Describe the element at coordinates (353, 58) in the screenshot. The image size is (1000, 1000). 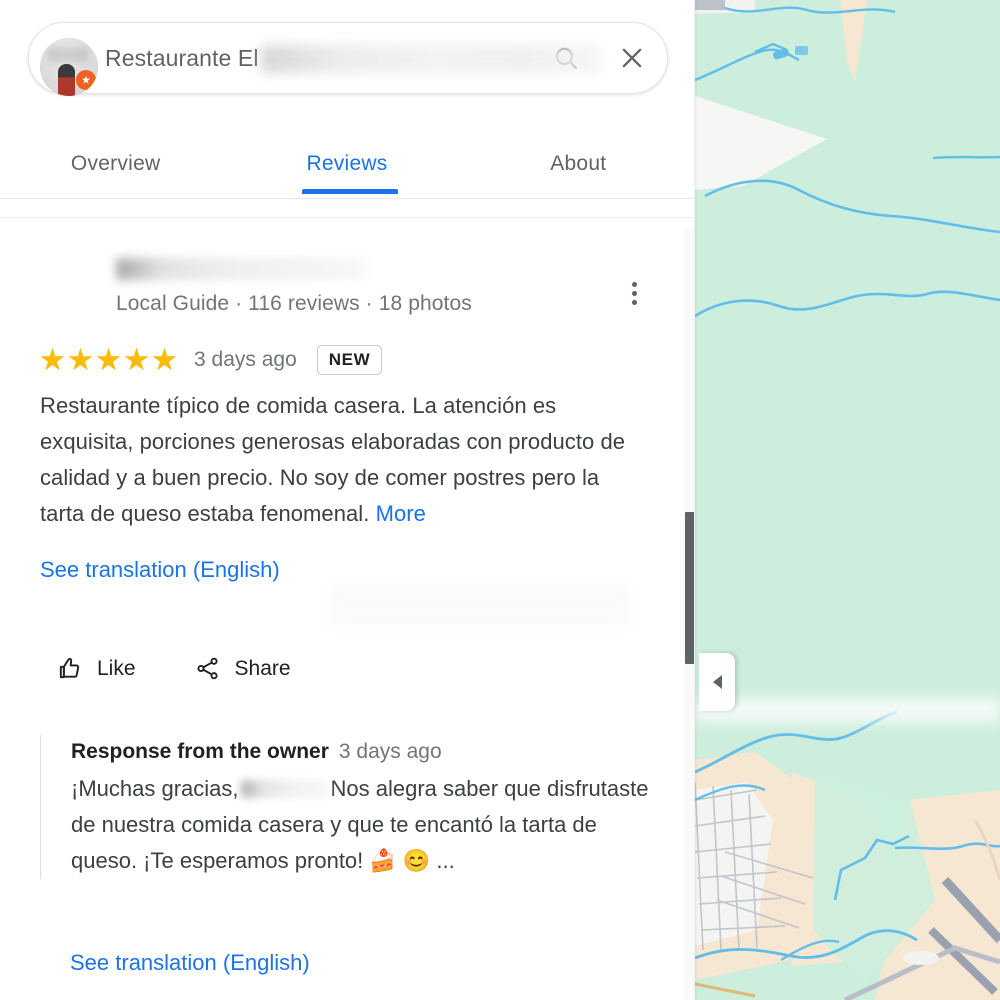
I see `search-input: Restaurante El` at that location.